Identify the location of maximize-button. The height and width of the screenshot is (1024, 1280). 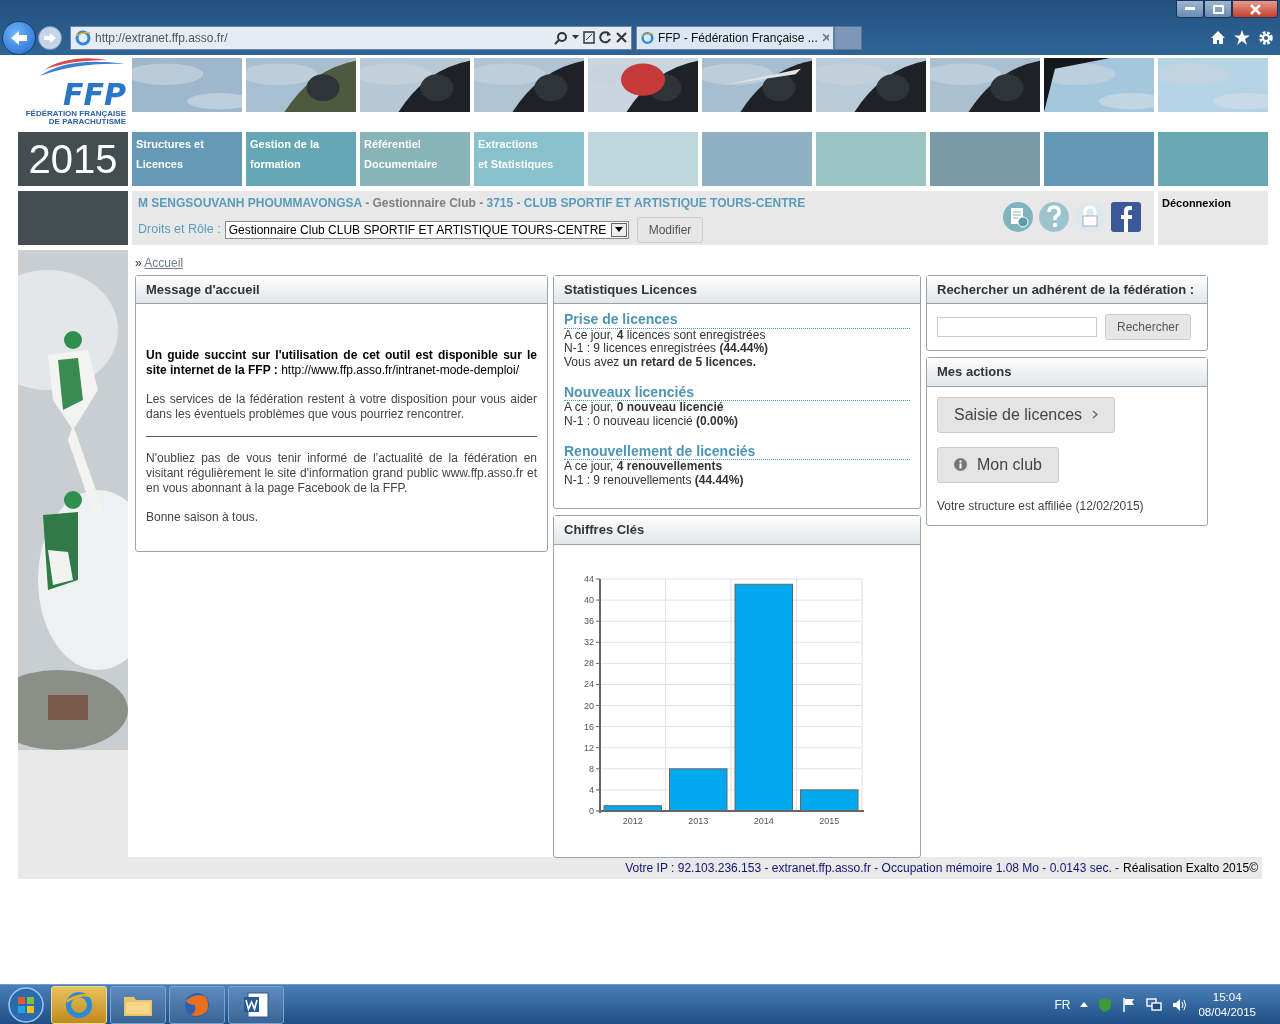
(1218, 9).